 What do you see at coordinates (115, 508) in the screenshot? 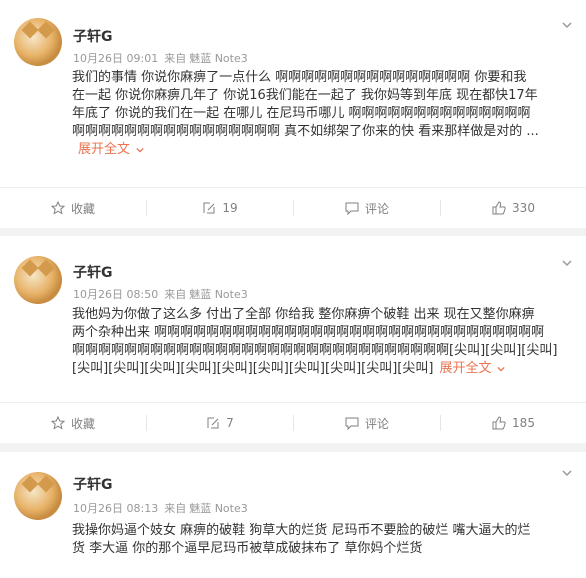
I see `post-date: 10月26日 08:13` at bounding box center [115, 508].